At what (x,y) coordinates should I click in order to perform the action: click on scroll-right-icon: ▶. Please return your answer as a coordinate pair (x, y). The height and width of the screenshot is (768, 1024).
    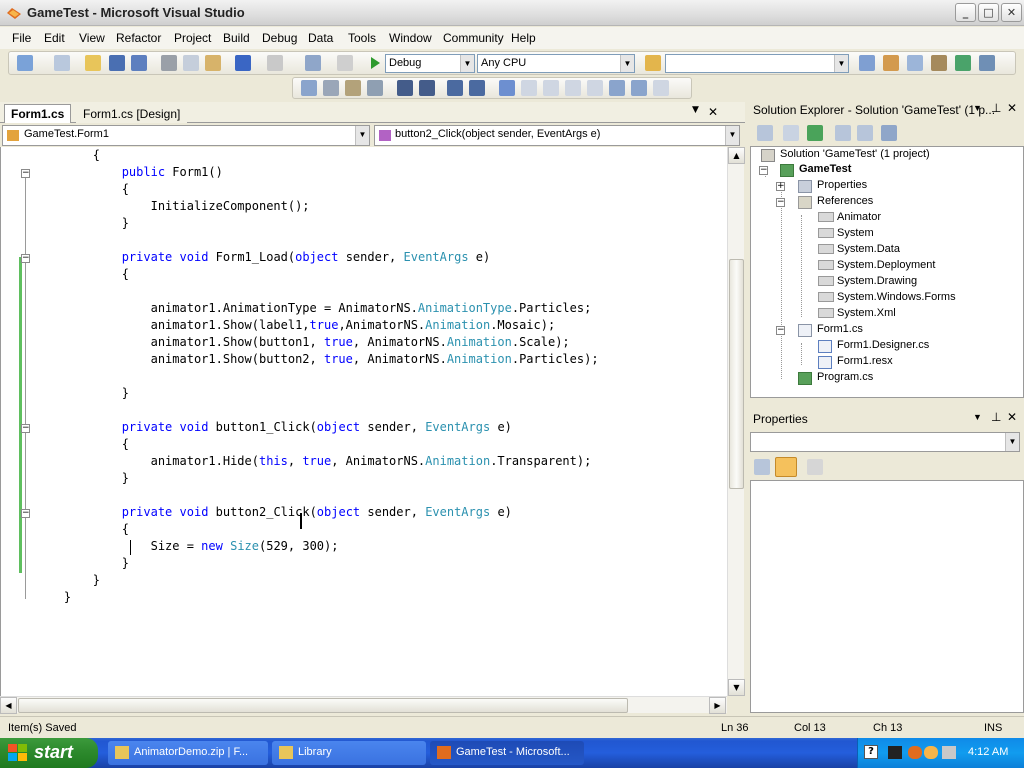
    Looking at the image, I should click on (717, 705).